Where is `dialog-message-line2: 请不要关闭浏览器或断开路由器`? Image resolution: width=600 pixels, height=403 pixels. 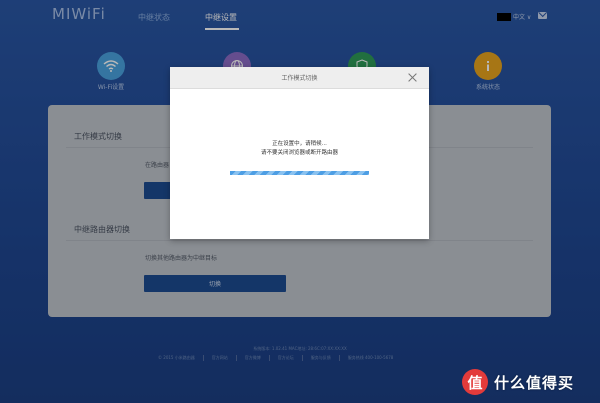 dialog-message-line2: 请不要关闭浏览器或断开路由器 is located at coordinates (299, 153).